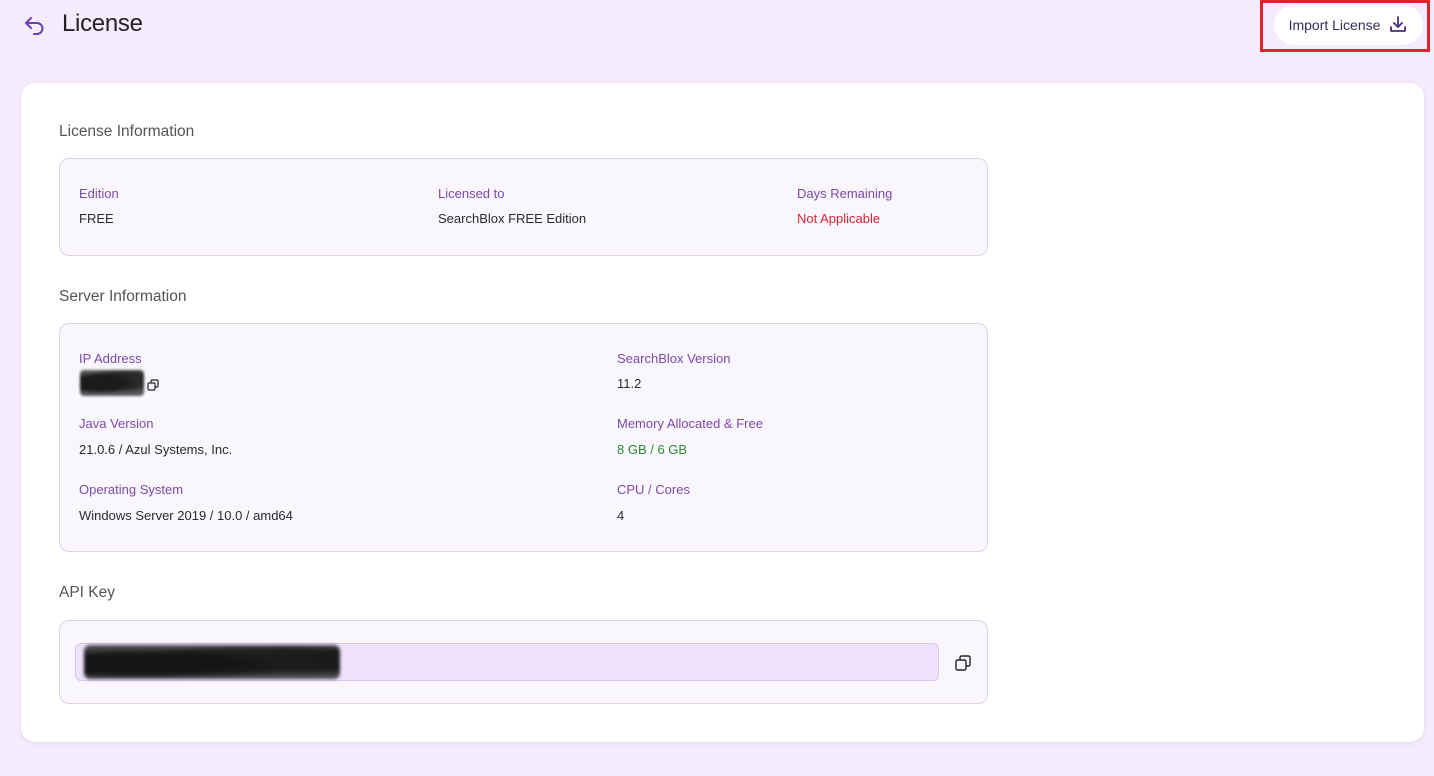  I want to click on searchblox-version-value: 11.2, so click(629, 383).